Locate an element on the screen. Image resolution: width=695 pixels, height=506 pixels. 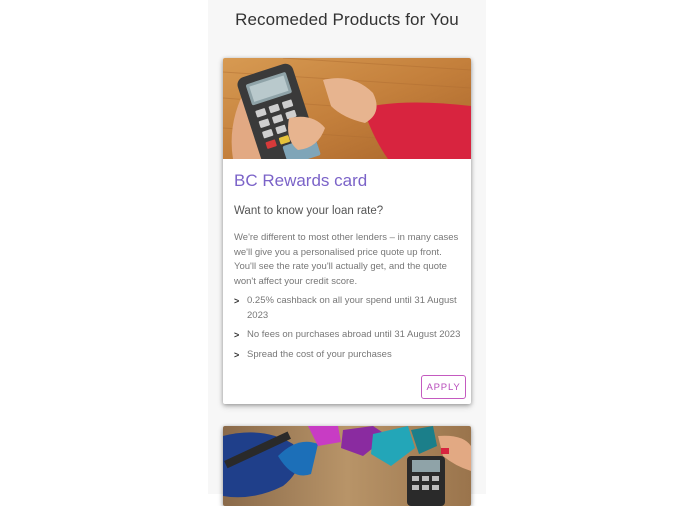
feature-text: Spread the cost of your purchases is located at coordinates (319, 354).